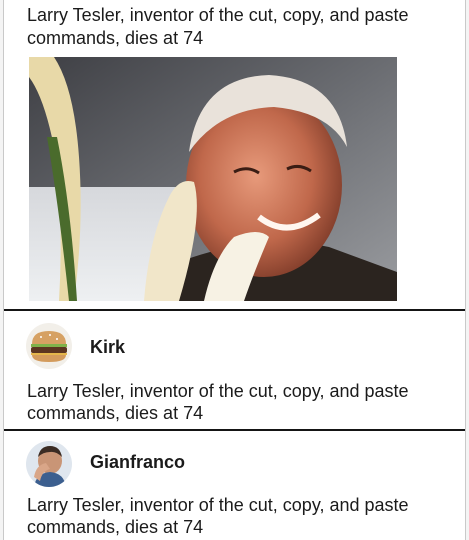 The width and height of the screenshot is (469, 540). Describe the element at coordinates (137, 462) in the screenshot. I see `comment-username: Gianfranco` at that location.